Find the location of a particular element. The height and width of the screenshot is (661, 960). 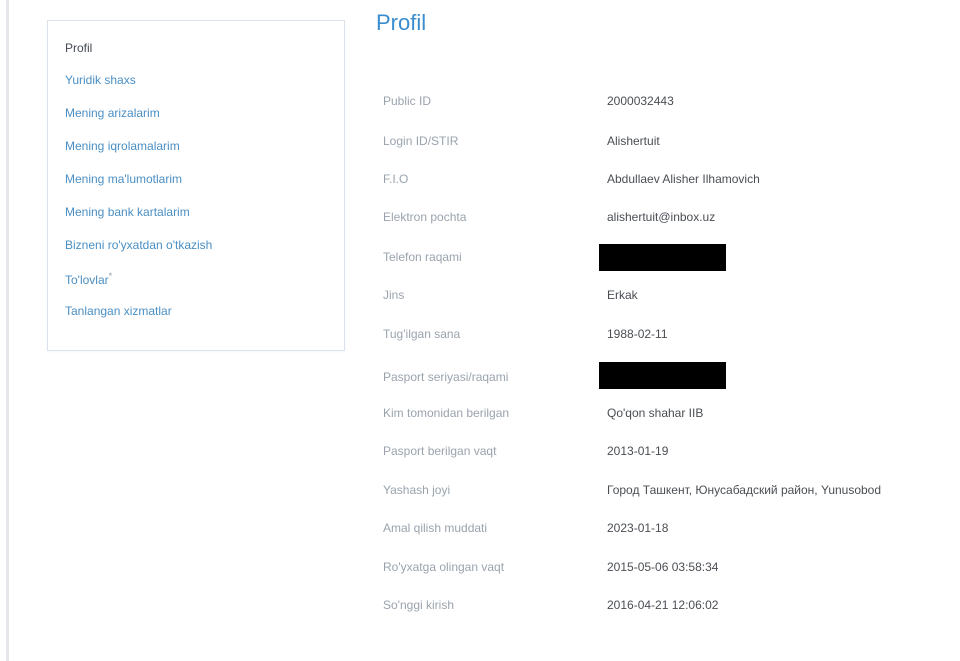

field-value: 2000032443 is located at coordinates (640, 101).